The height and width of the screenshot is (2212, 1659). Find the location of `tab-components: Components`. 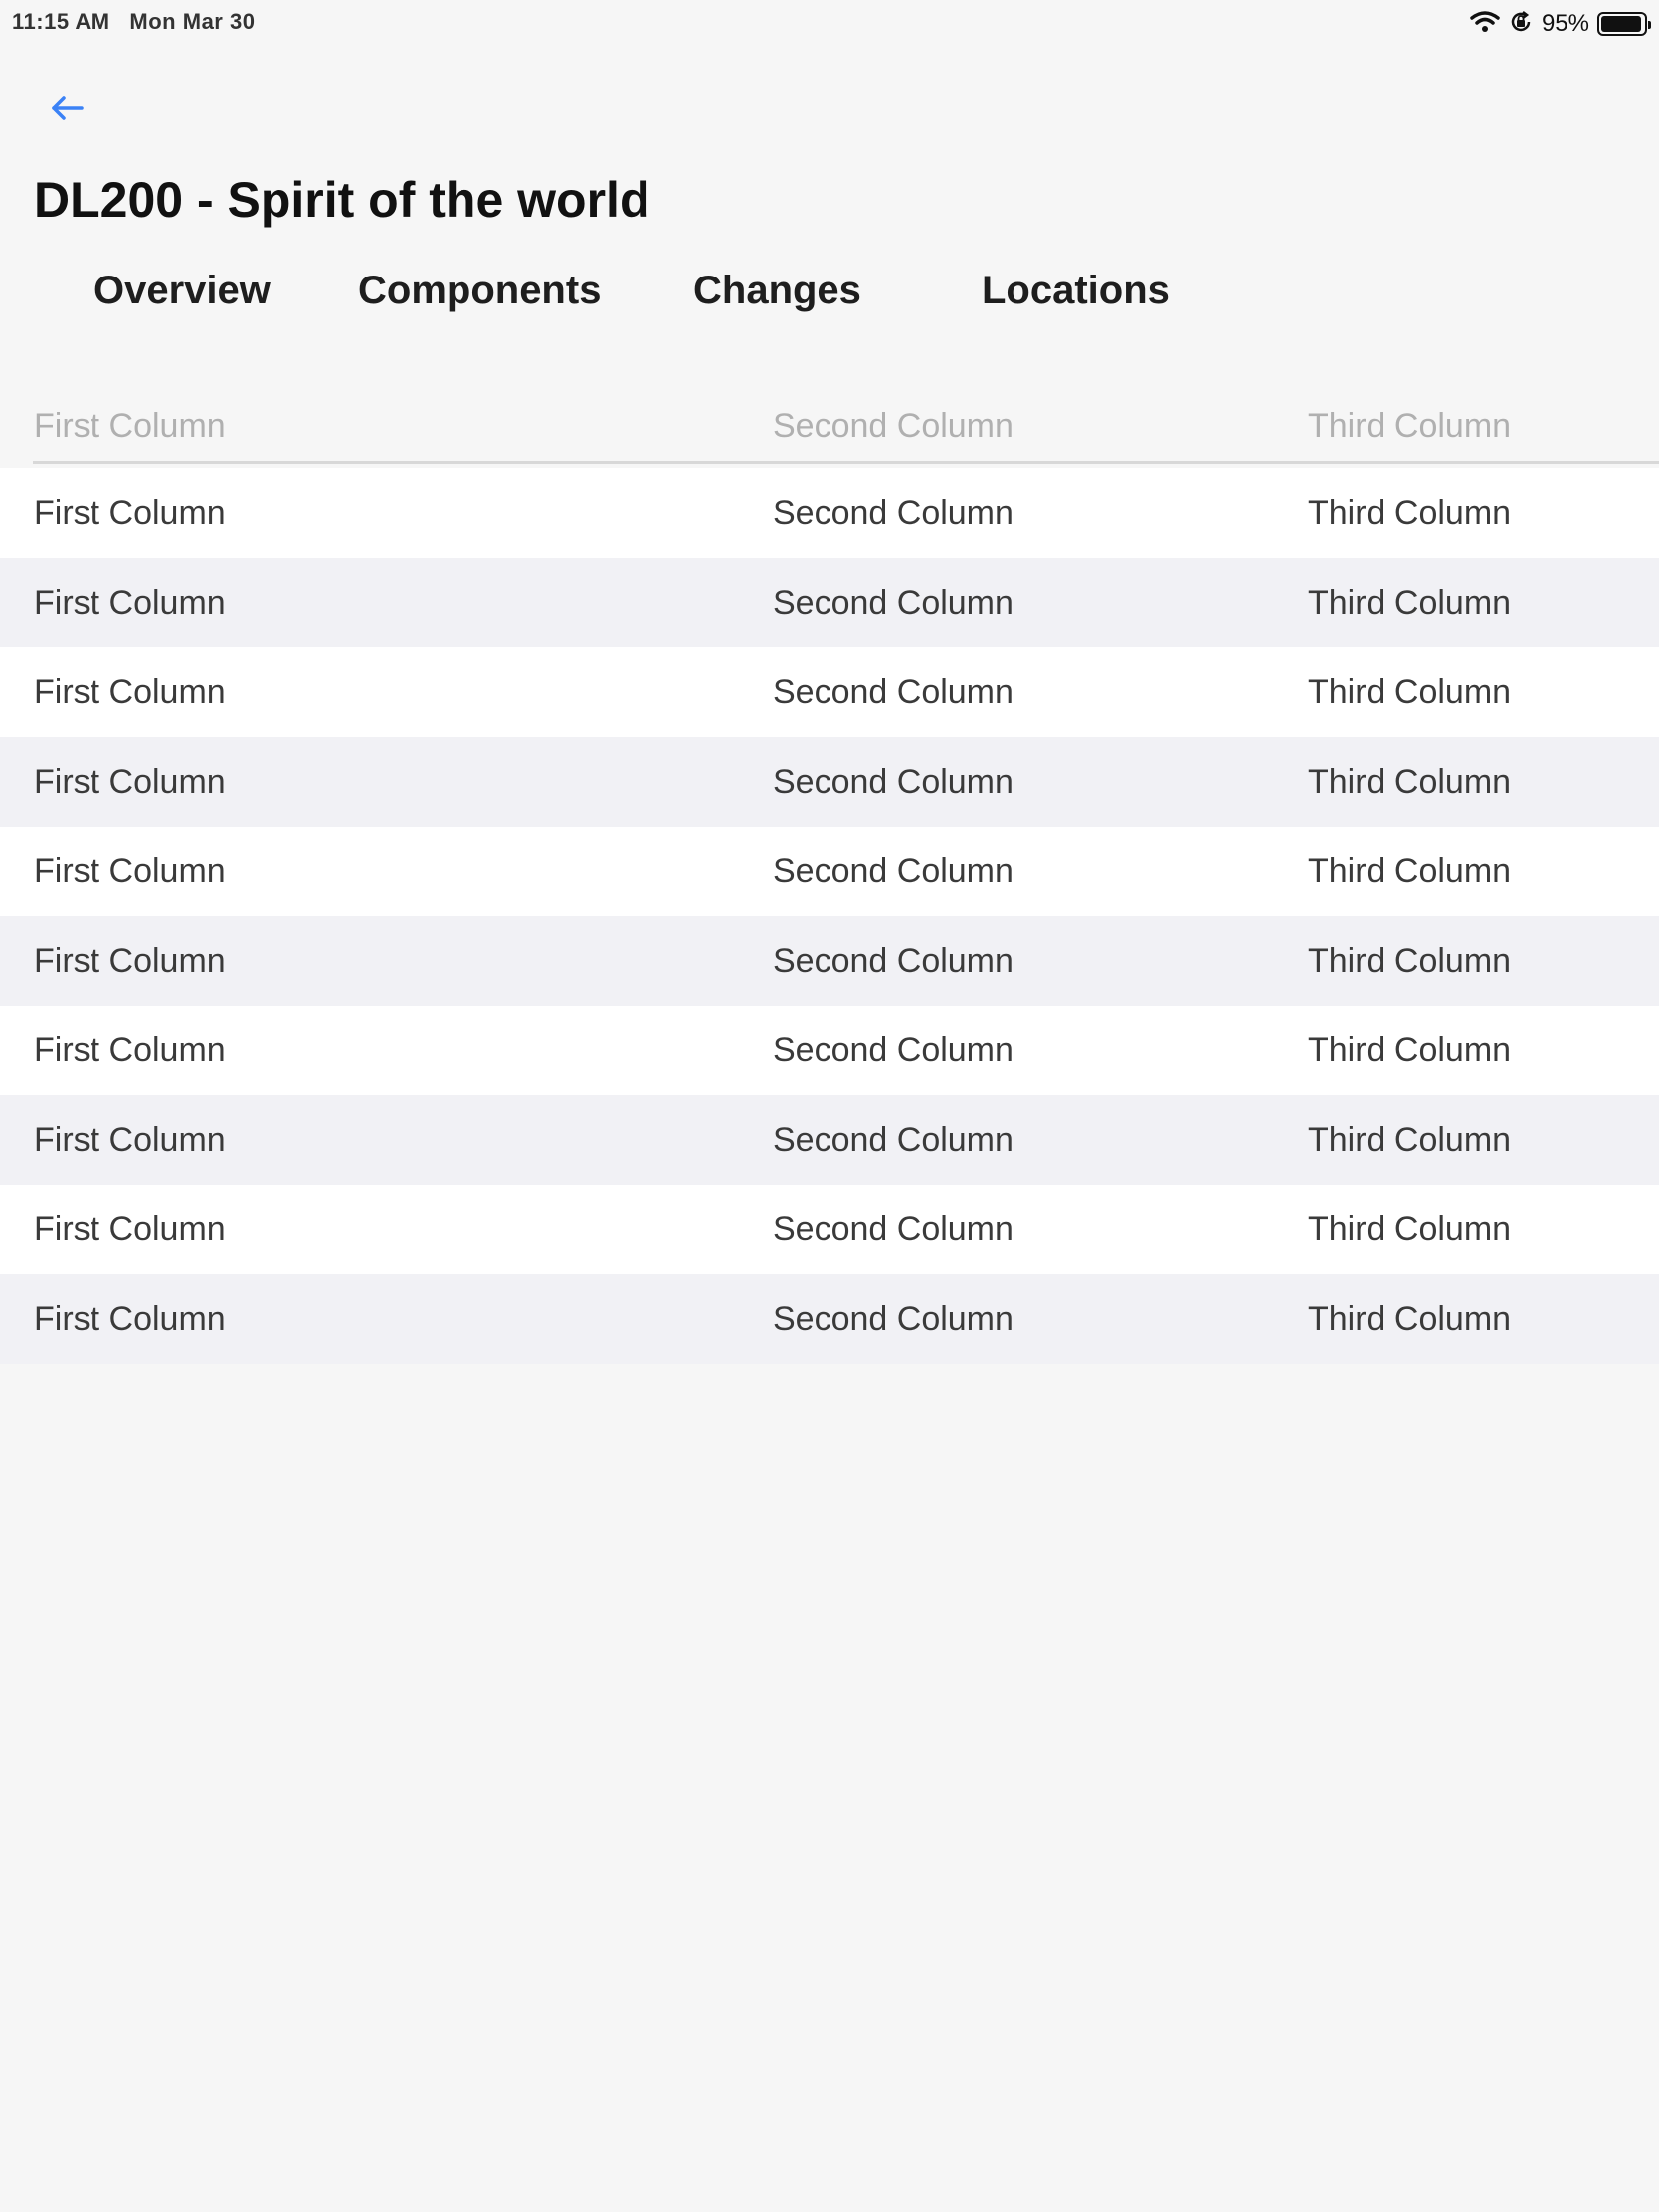

tab-components: Components is located at coordinates (479, 291).